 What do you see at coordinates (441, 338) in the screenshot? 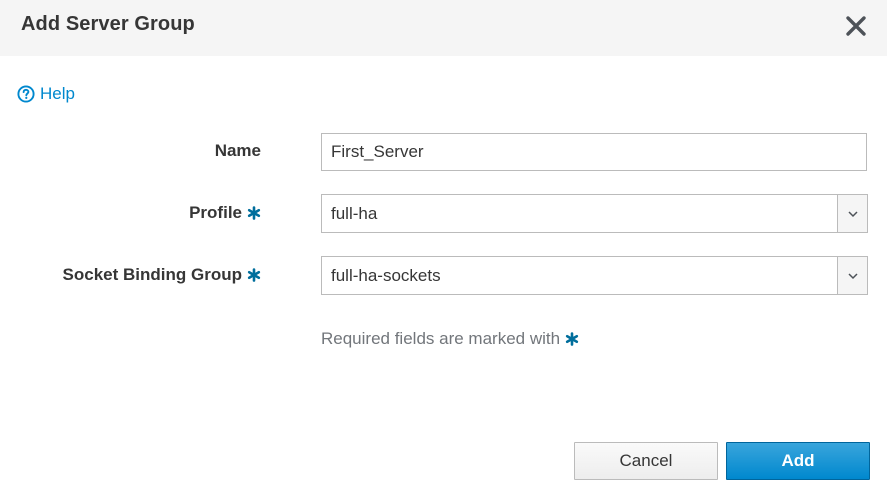
I see `required-fields-note-text: Required fields are marked with` at bounding box center [441, 338].